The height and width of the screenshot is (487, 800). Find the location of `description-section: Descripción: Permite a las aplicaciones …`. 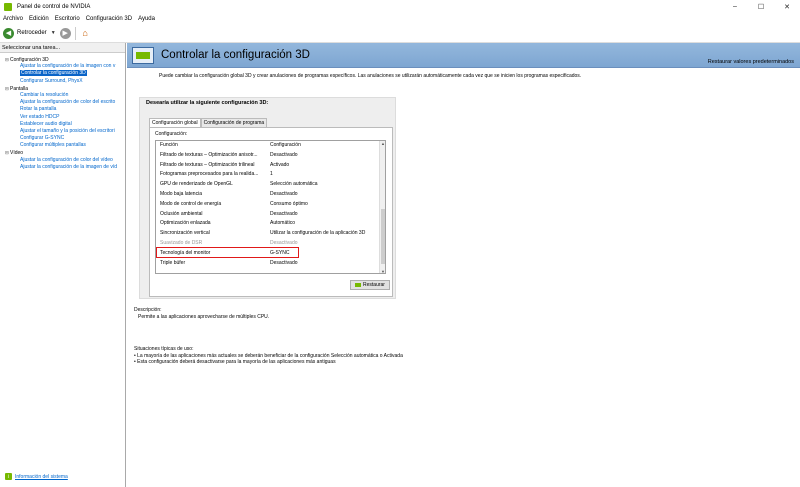

description-section: Descripción: Permite a las aplicaciones … is located at coordinates (201, 313).